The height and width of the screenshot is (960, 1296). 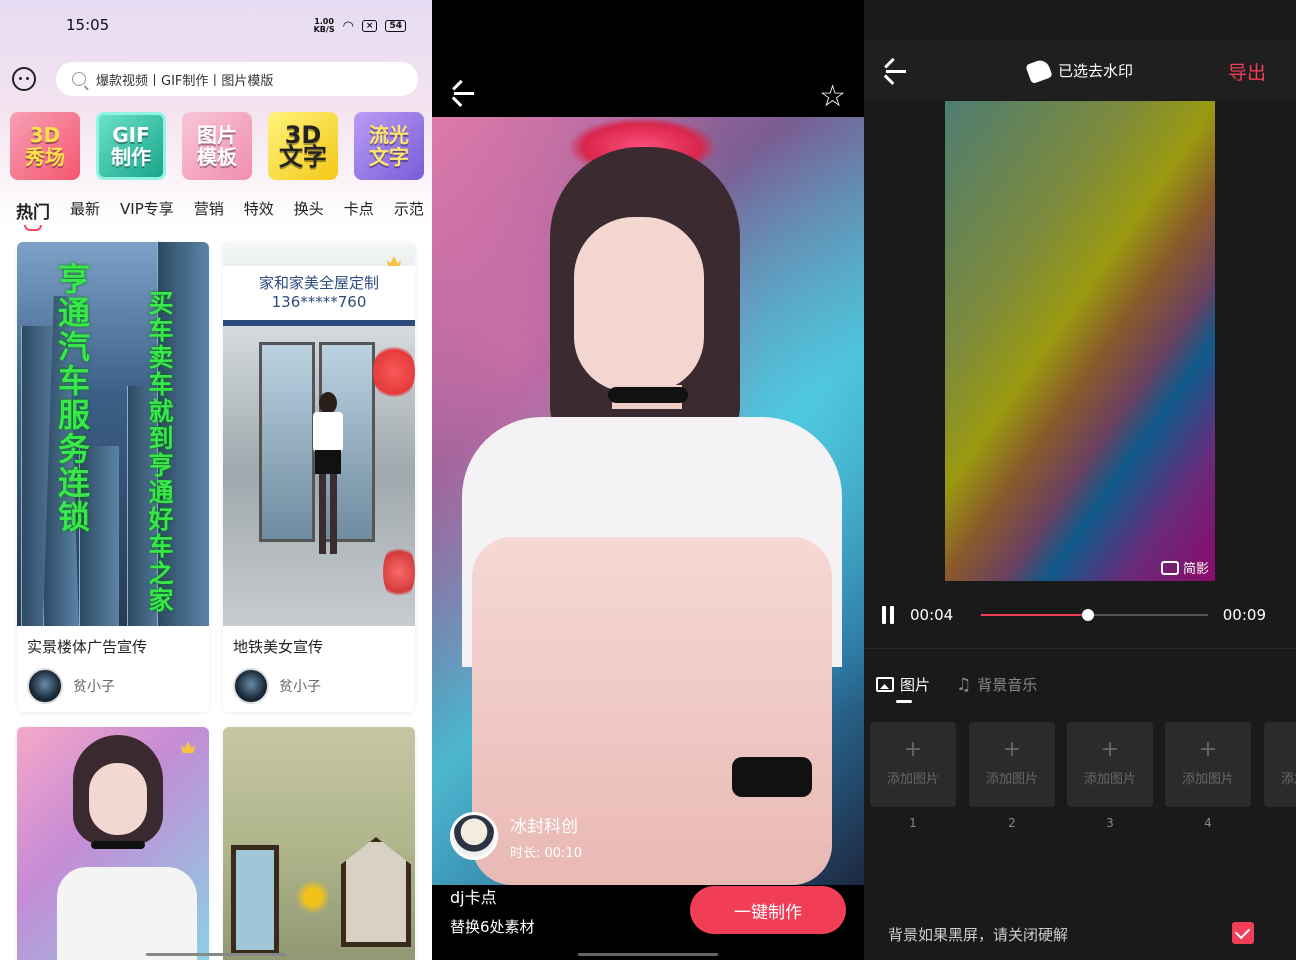 I want to click on category-flow-text: 流光 文字, so click(x=389, y=146).